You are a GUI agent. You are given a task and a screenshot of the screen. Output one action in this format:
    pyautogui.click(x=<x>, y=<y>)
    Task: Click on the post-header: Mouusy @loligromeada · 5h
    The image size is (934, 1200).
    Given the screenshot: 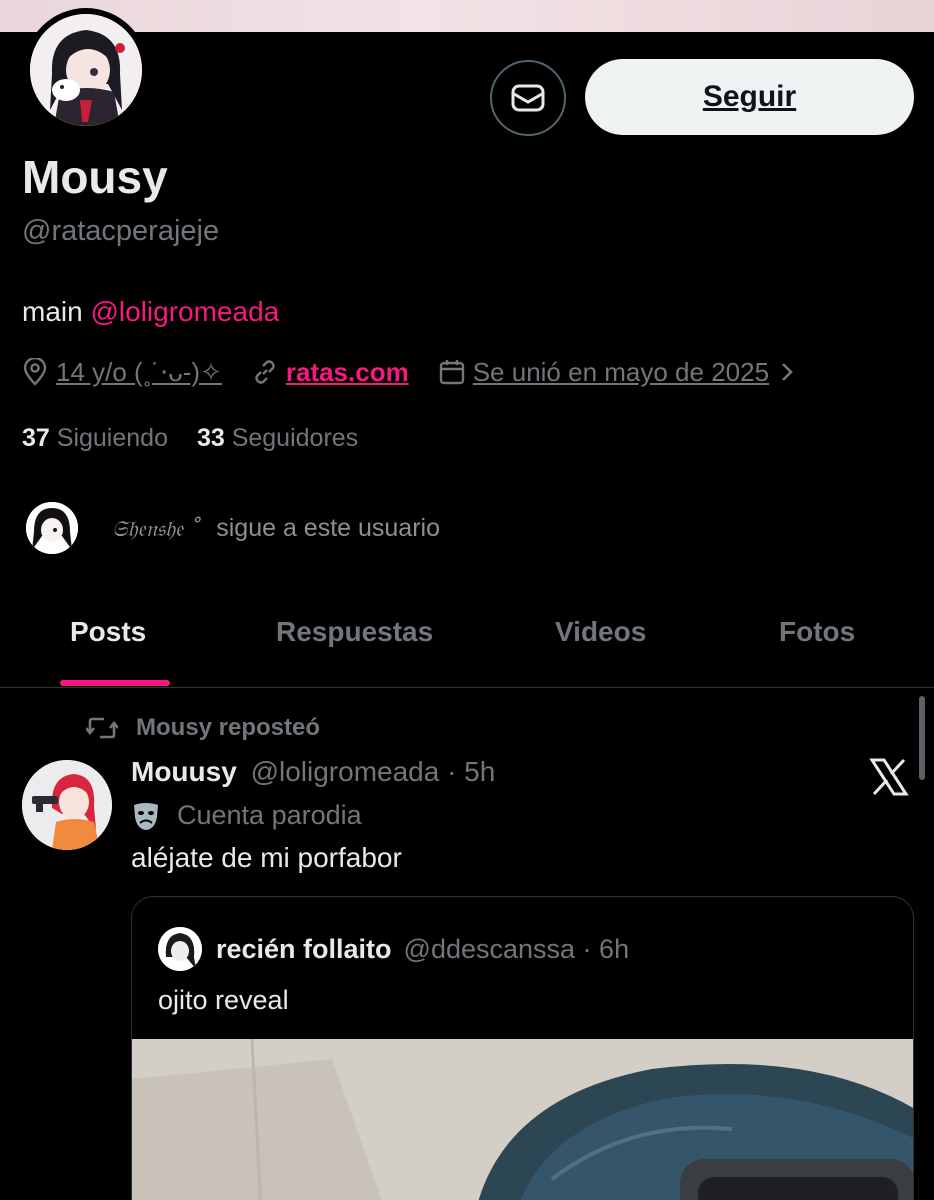 What is the action you would take?
    pyautogui.click(x=313, y=772)
    